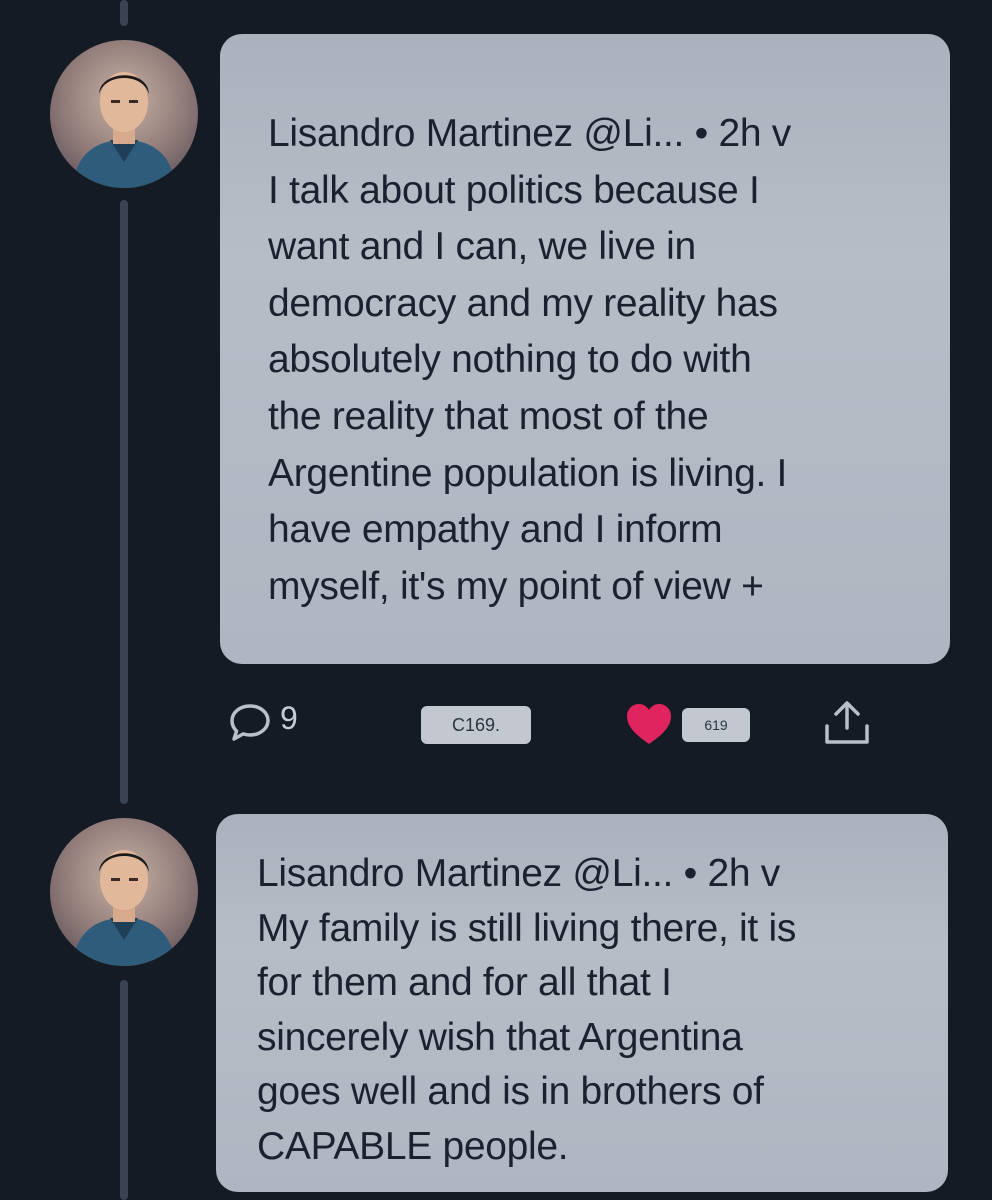 This screenshot has width=992, height=1200. Describe the element at coordinates (716, 725) in the screenshot. I see `like-count: 619` at that location.